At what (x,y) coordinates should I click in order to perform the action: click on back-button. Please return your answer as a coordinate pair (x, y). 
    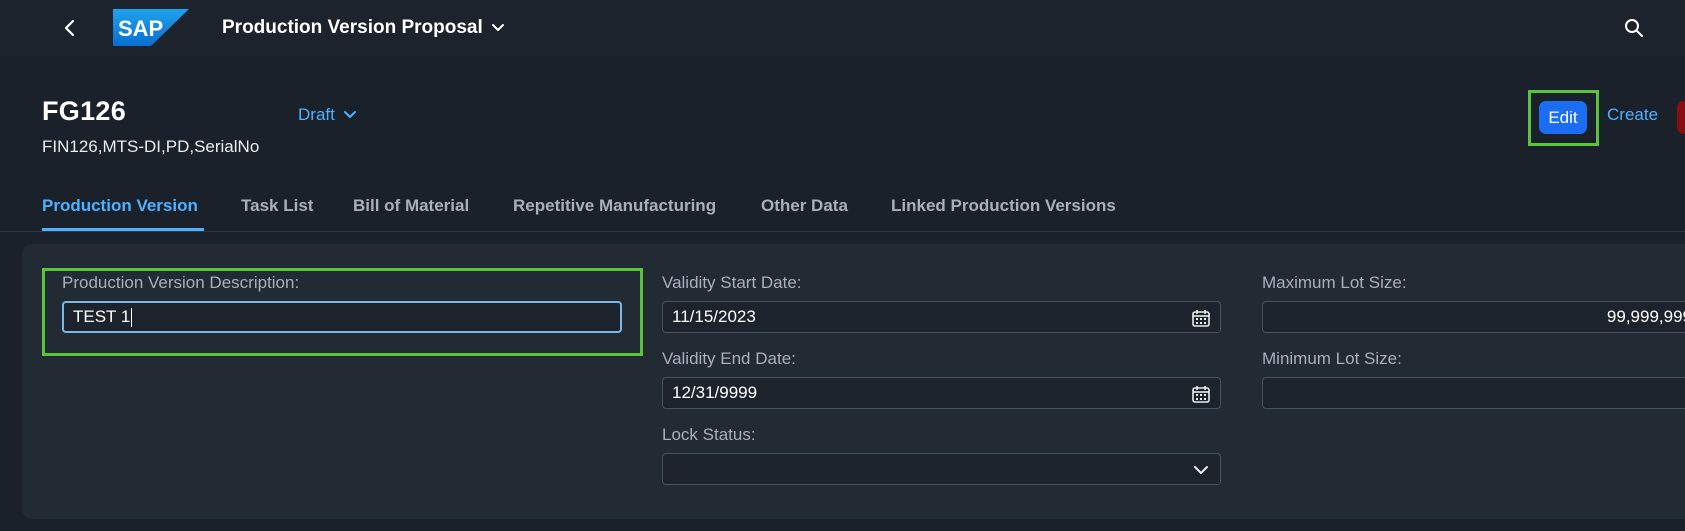
    Looking at the image, I should click on (70, 28).